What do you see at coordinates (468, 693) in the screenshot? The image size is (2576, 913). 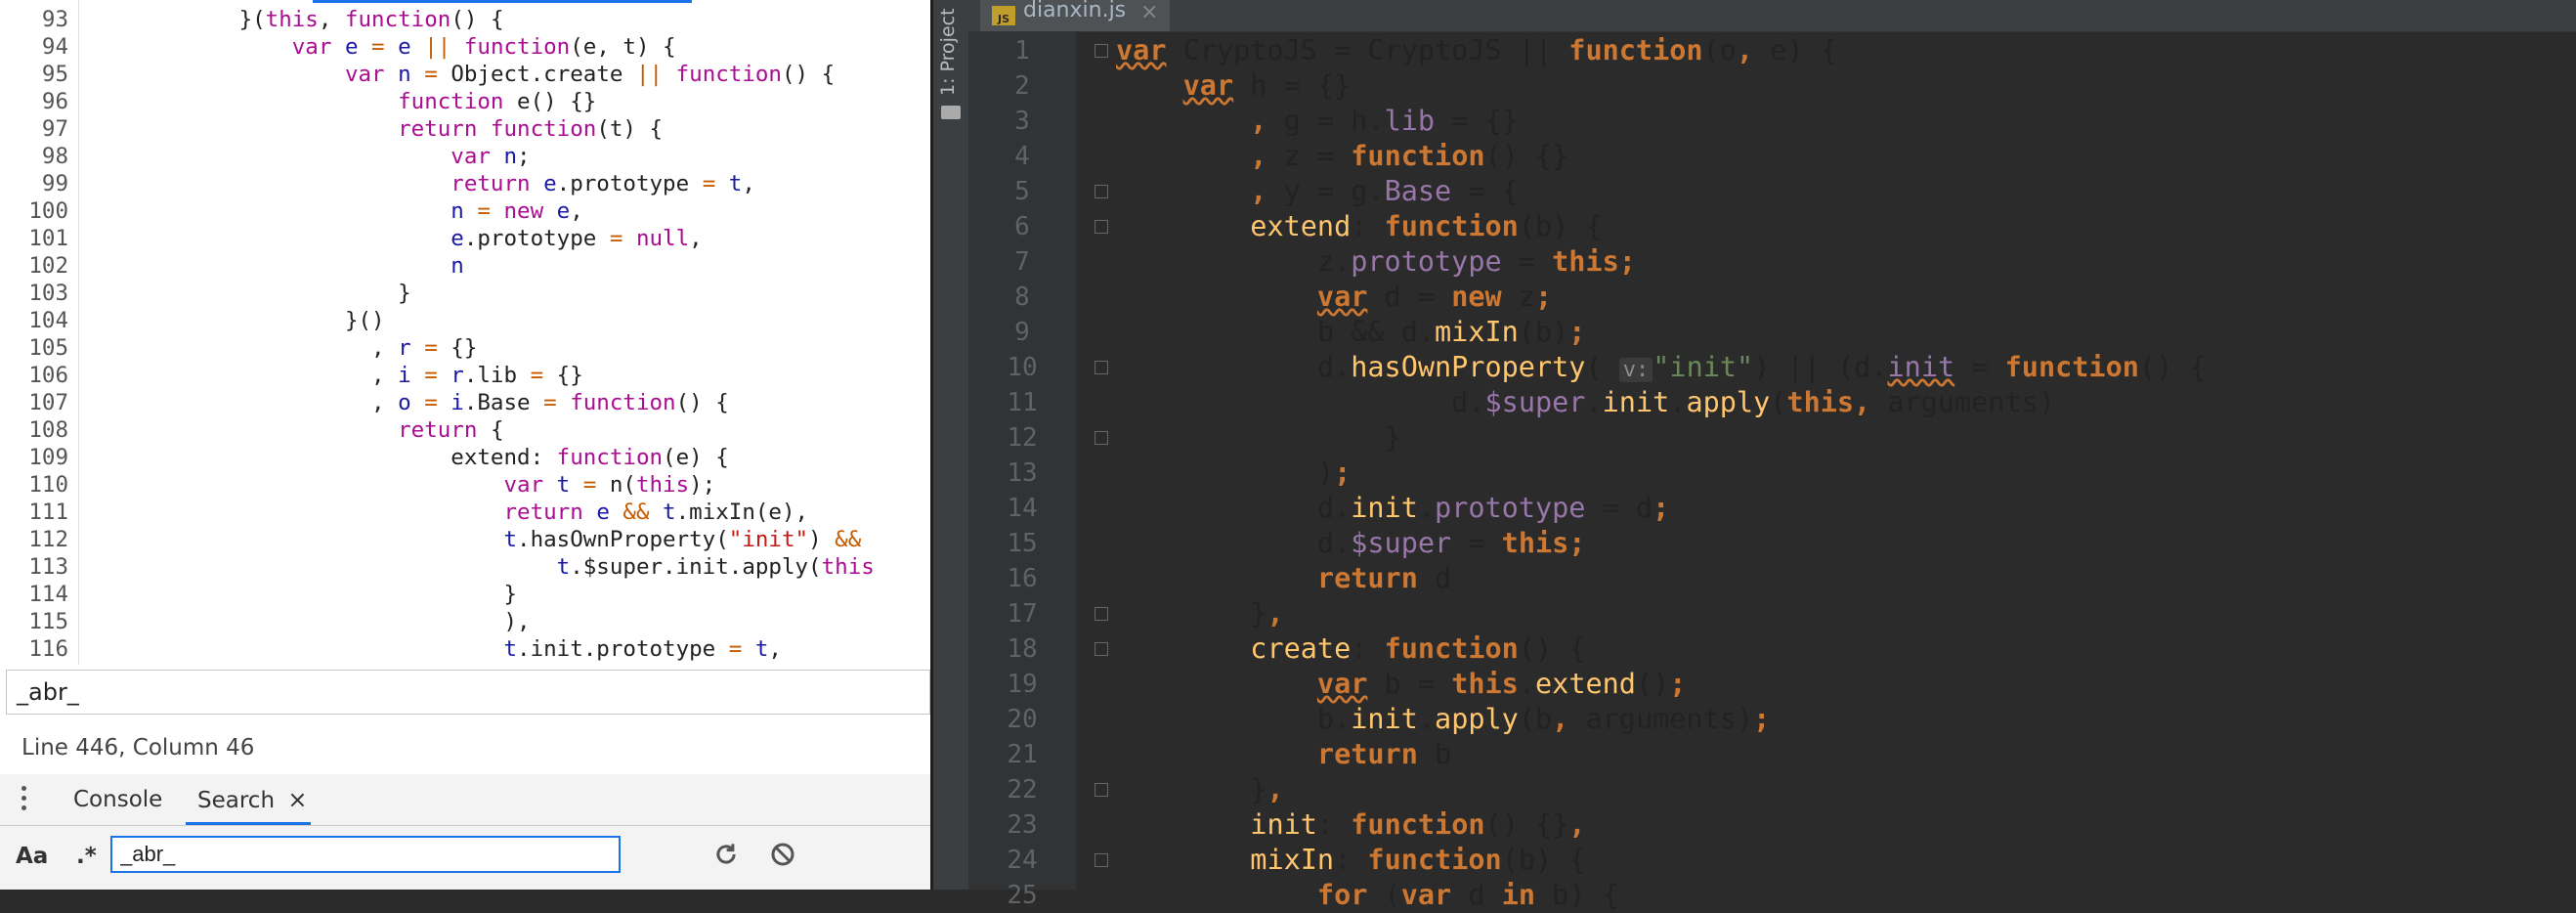 I see `find-in-file-box: _abr_` at bounding box center [468, 693].